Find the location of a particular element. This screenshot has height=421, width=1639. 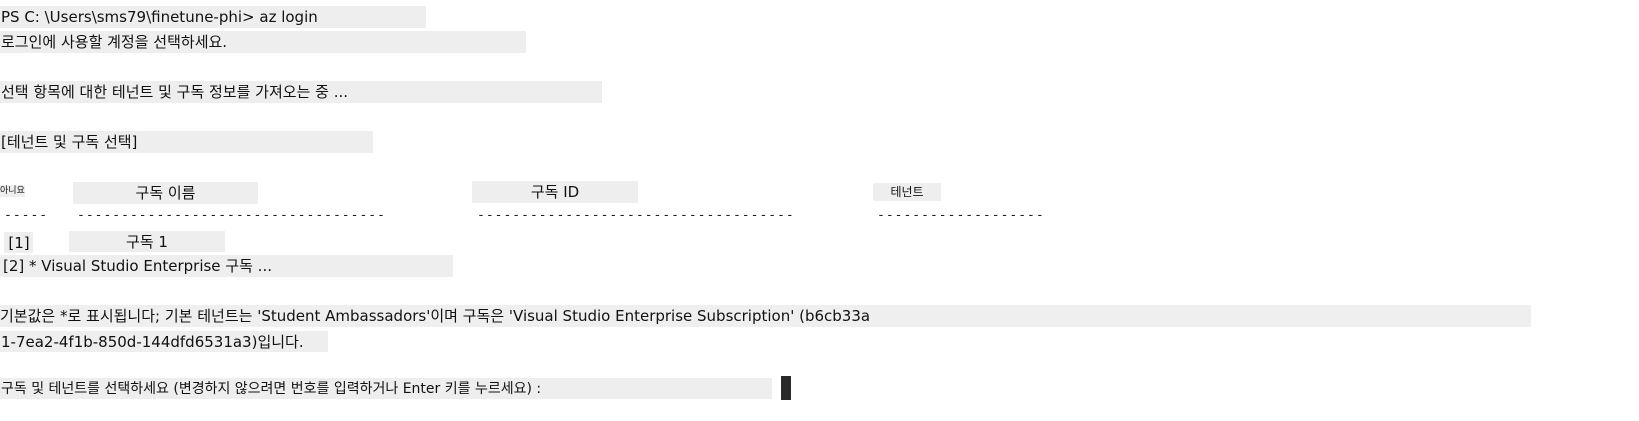

section-title: [테넌트 및 구독 선택] is located at coordinates (186, 142).